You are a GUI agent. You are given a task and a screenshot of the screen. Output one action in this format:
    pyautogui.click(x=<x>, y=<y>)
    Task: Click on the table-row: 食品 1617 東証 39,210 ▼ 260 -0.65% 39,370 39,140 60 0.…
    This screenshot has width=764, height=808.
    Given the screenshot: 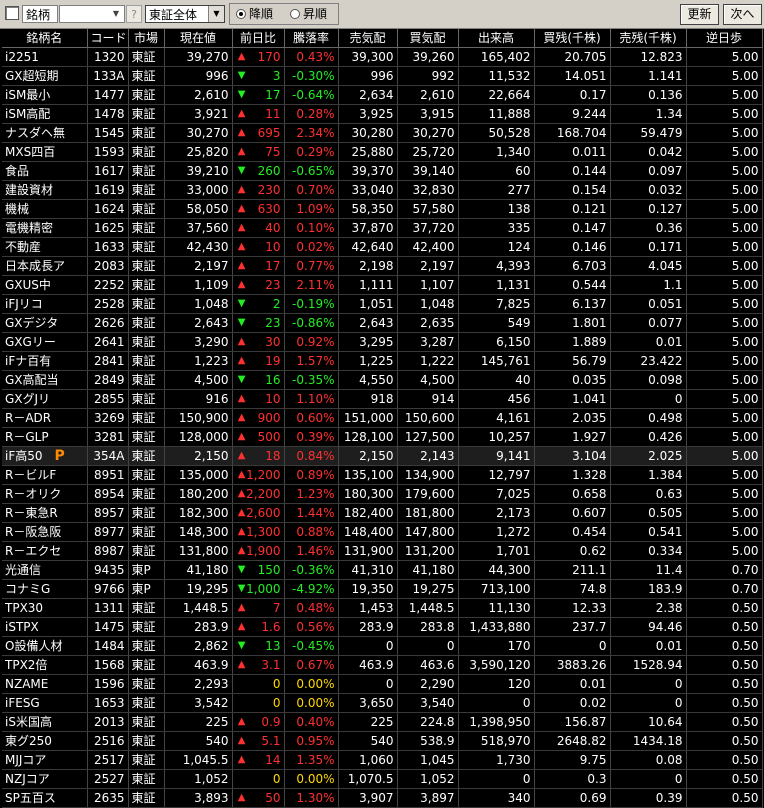 What is the action you would take?
    pyautogui.click(x=382, y=171)
    